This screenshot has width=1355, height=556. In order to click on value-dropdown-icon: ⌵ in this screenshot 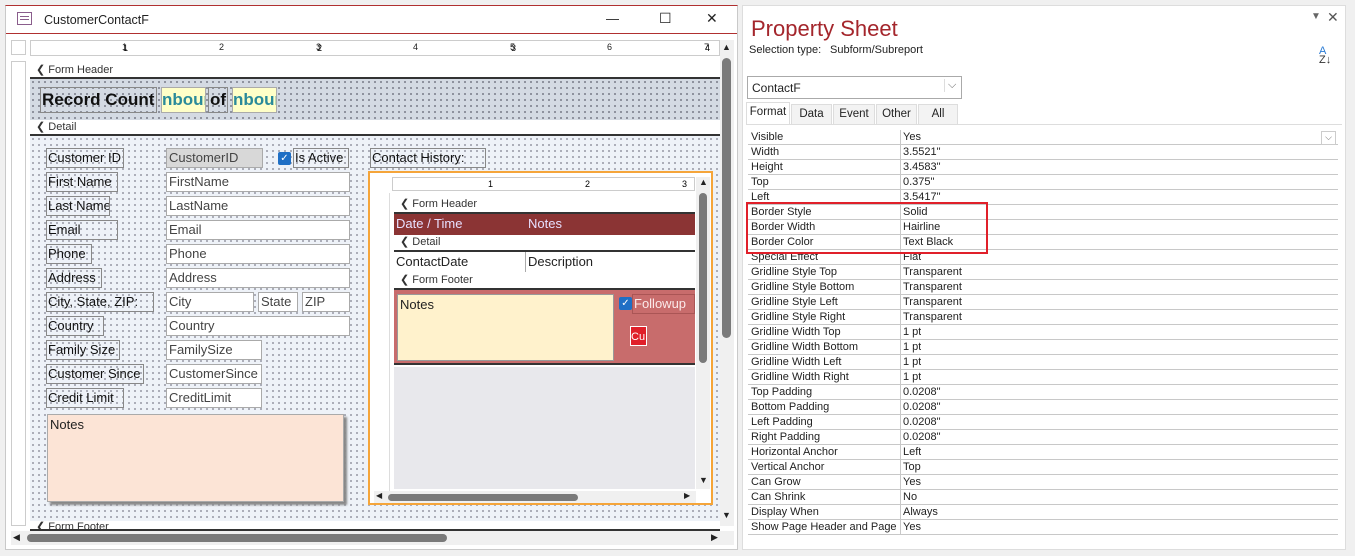, I will do `click(1328, 138)`.